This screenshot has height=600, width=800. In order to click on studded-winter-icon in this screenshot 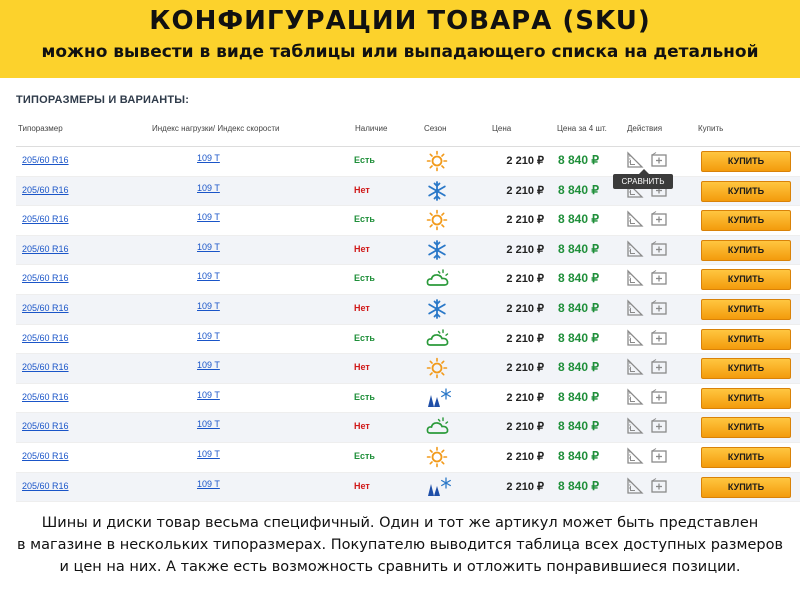, I will do `click(438, 487)`.